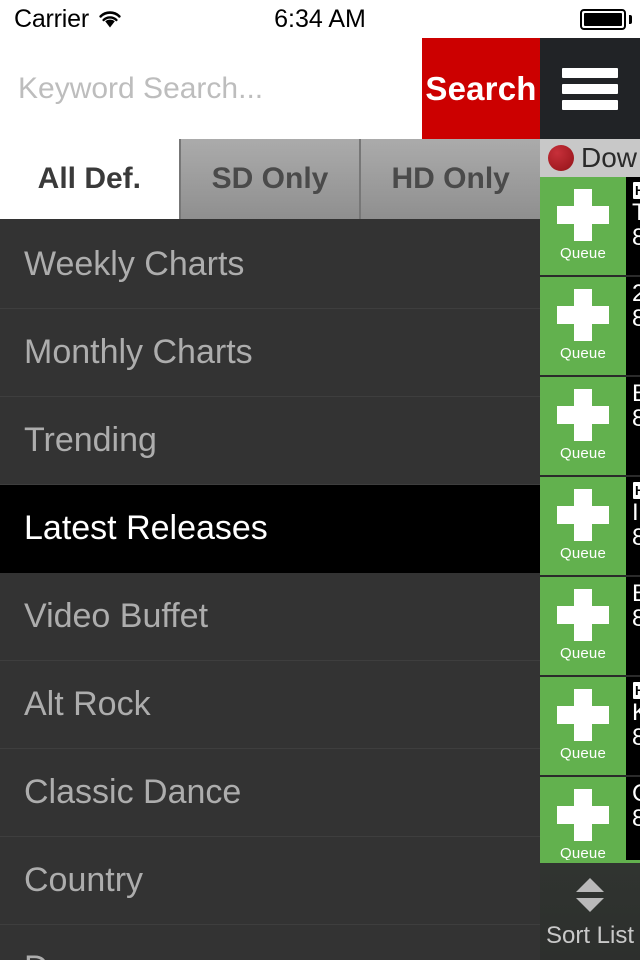 This screenshot has width=640, height=960. I want to click on result-title: K, so click(636, 712).